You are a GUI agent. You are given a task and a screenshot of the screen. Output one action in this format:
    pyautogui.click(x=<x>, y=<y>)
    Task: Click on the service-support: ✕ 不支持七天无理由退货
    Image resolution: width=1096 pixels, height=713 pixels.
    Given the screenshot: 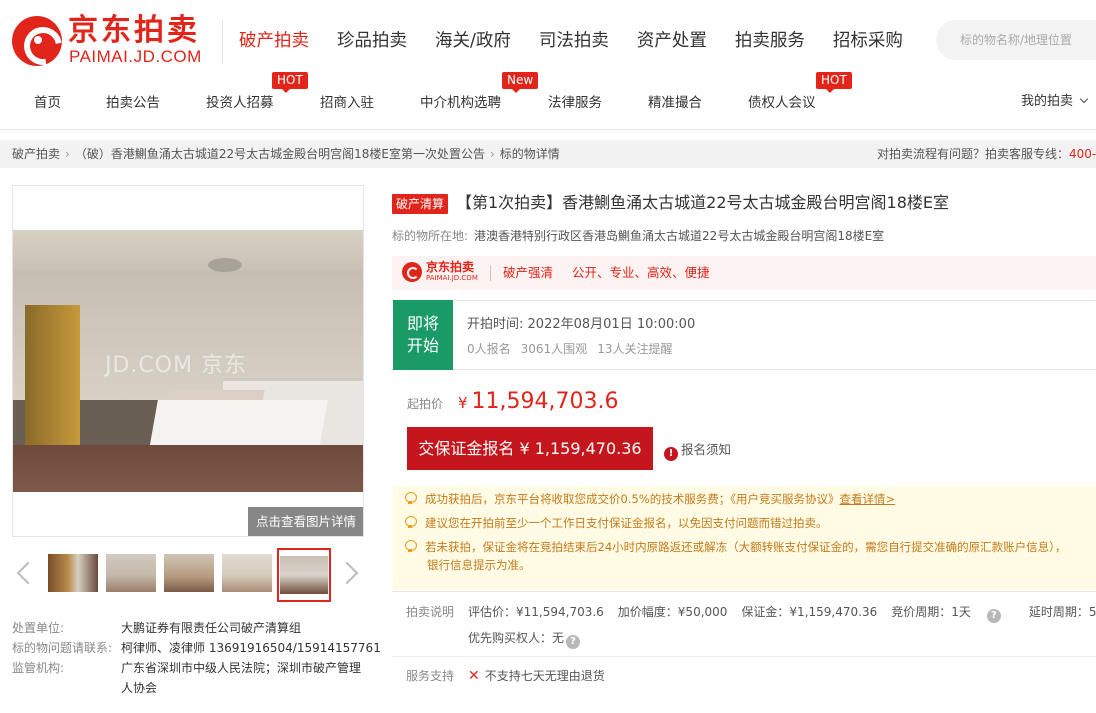 What is the action you would take?
    pyautogui.click(x=536, y=676)
    